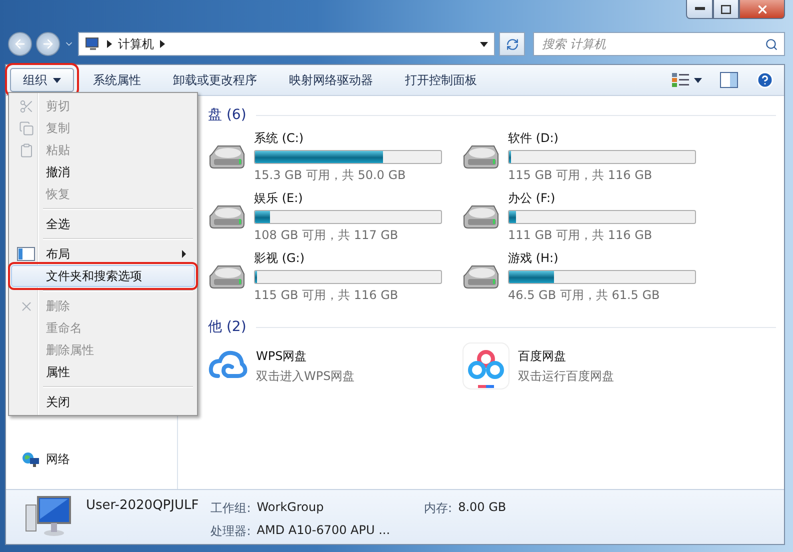 This screenshot has height=552, width=793. I want to click on address-bar: 计算机, so click(286, 44).